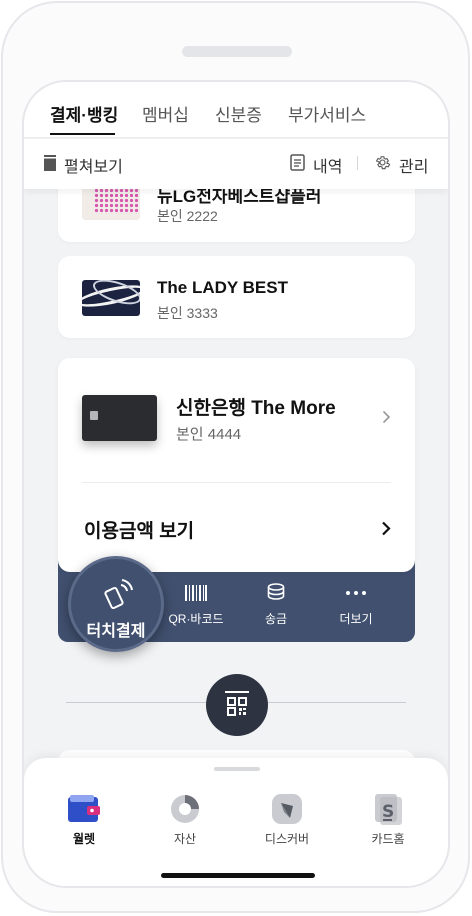 Image resolution: width=472 pixels, height=916 pixels. Describe the element at coordinates (276, 593) in the screenshot. I see `coins-icon` at that location.